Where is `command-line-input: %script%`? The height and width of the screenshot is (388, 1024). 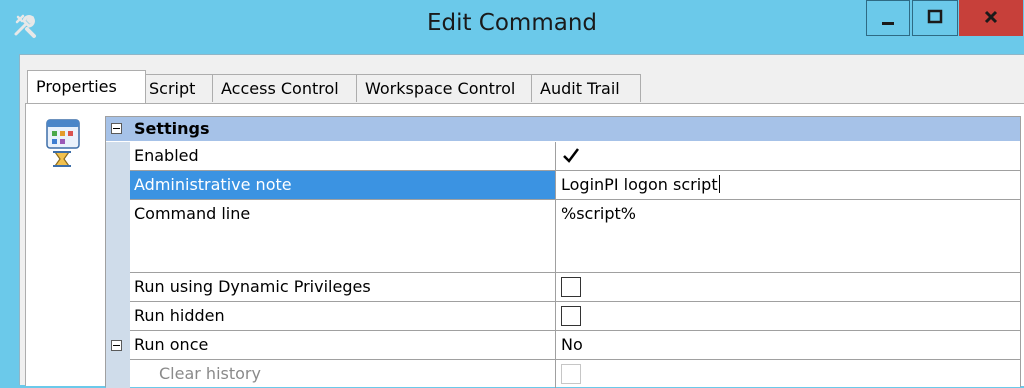
command-line-input: %script% is located at coordinates (787, 236).